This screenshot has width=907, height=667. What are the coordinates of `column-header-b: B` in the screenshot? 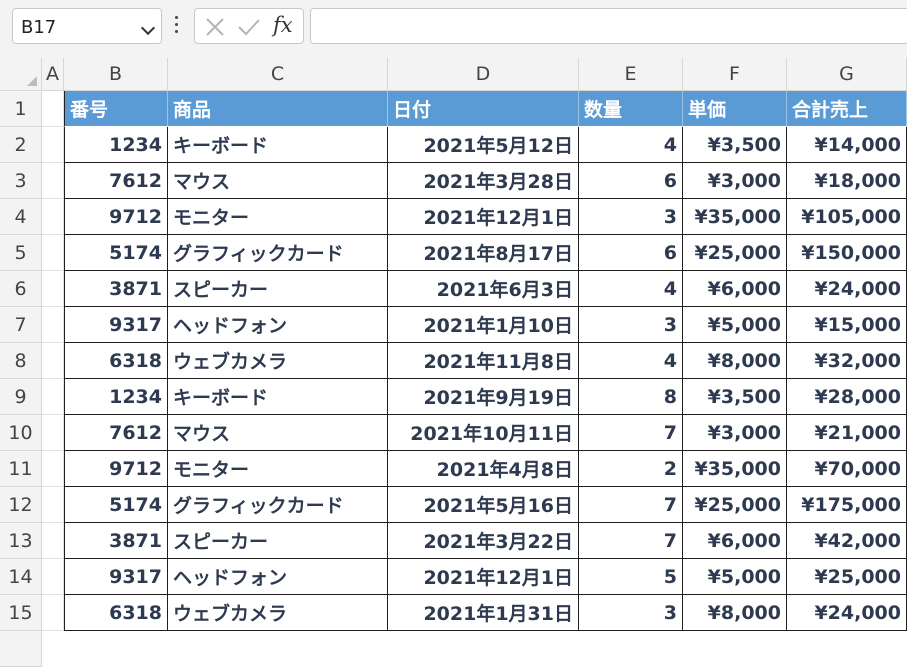 It's located at (116, 74).